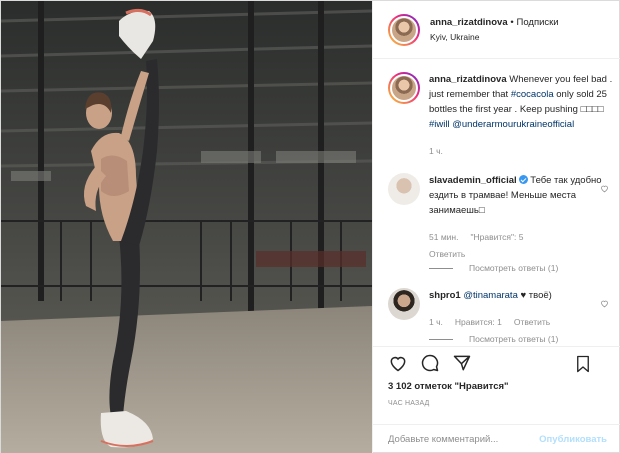 This screenshot has width=620, height=453. I want to click on caption-meta: 1 ч., so click(521, 151).